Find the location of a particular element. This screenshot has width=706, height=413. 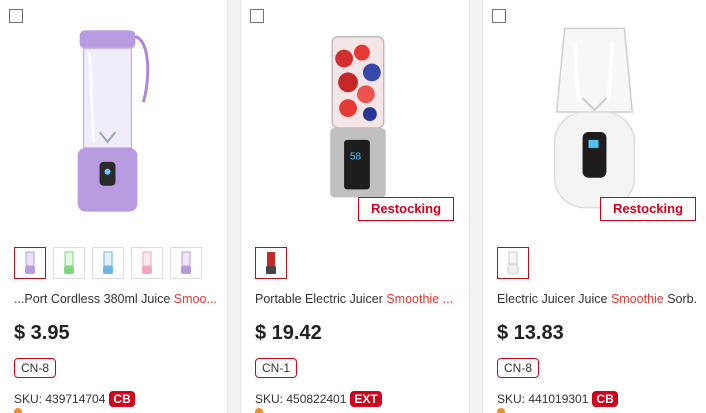

sku-text: SKU: 441019301 is located at coordinates (543, 399).